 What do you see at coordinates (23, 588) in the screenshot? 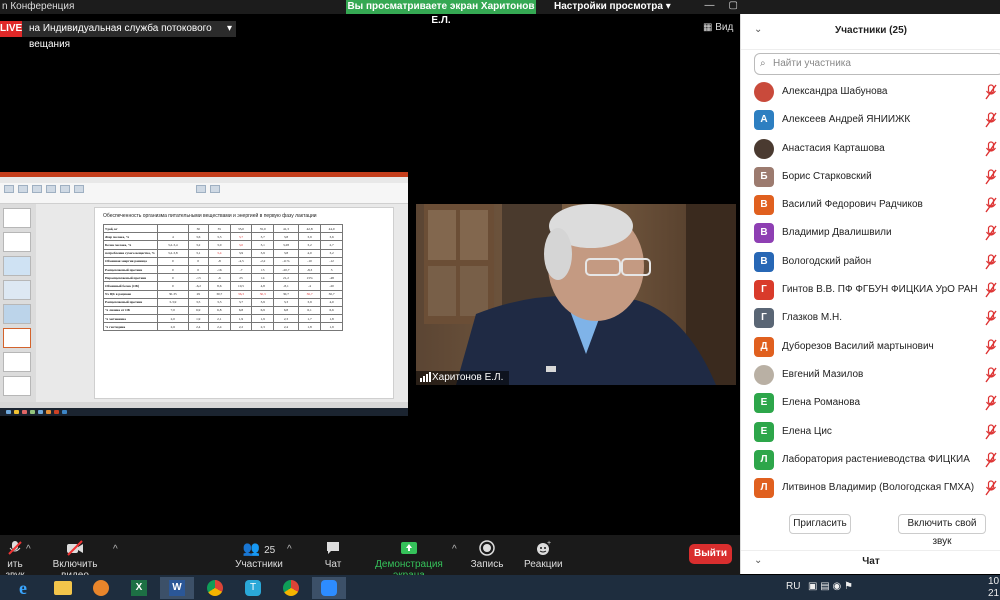
I see `ie-icon: e` at bounding box center [23, 588].